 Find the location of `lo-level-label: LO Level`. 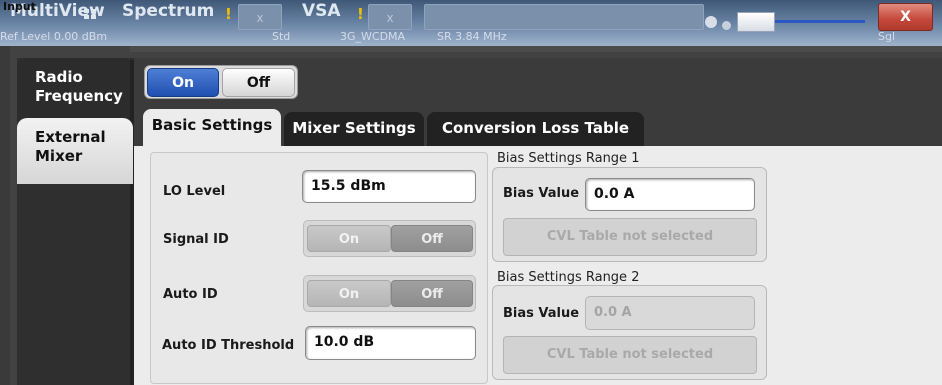

lo-level-label: LO Level is located at coordinates (194, 191).